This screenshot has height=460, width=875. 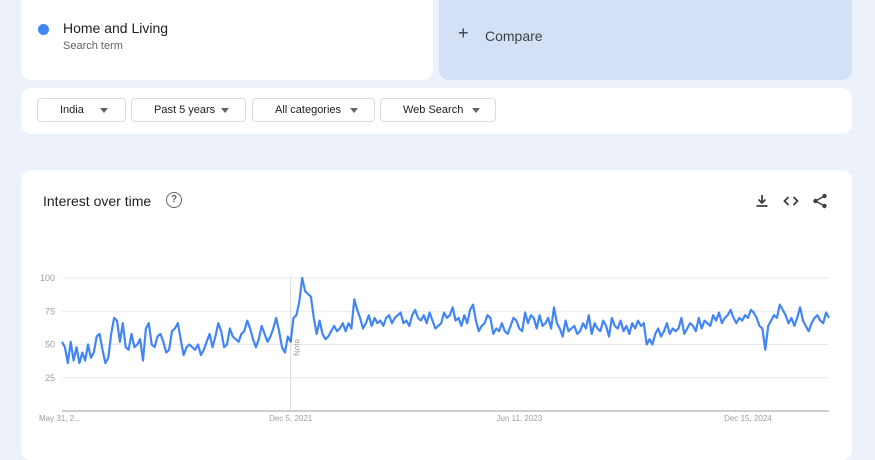 I want to click on x-tick-label: Dec 5, 2021, so click(x=291, y=418).